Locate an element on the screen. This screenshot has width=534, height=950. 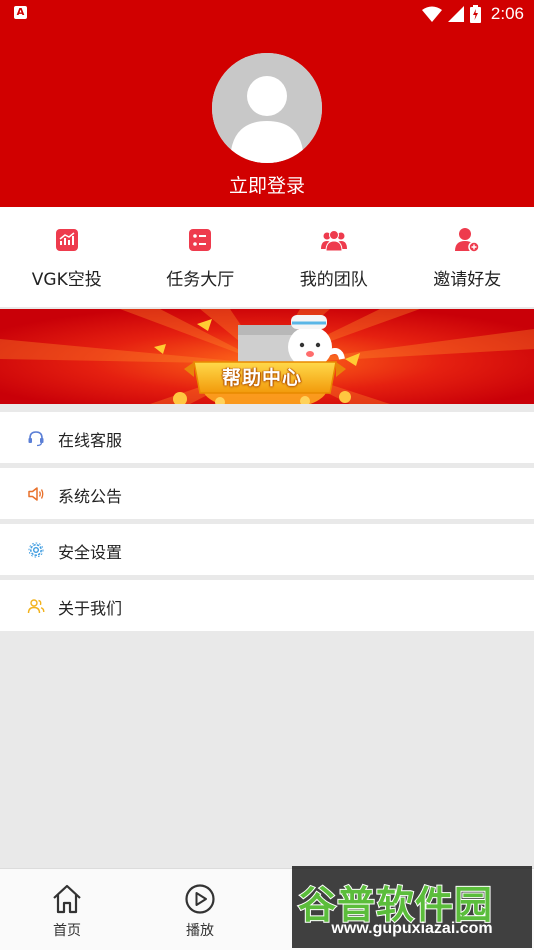
quick-action-label: 任务大厅 is located at coordinates (200, 280).